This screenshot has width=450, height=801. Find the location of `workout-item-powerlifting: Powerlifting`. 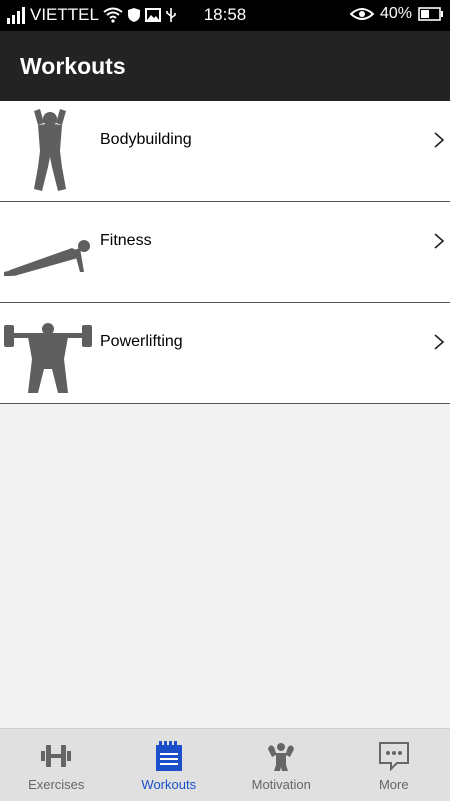

workout-item-powerlifting: Powerlifting is located at coordinates (225, 353).